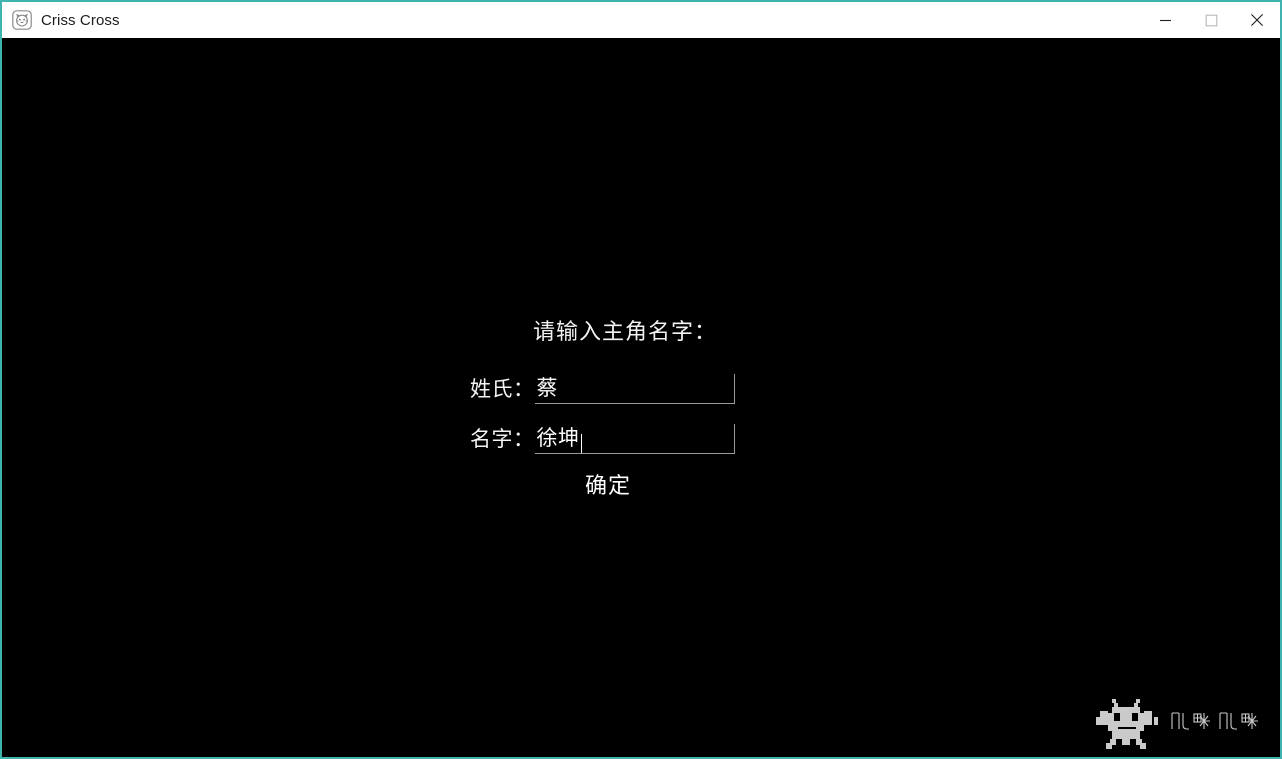 The image size is (1282, 759). I want to click on given-name-input: 徐坤, so click(634, 439).